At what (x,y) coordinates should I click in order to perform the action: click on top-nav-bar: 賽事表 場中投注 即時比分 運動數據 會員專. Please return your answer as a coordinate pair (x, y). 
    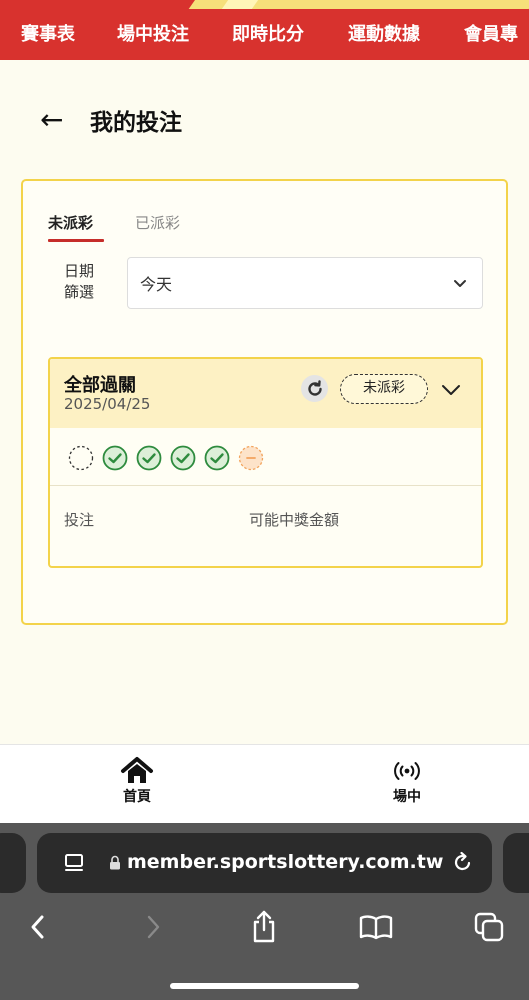
    Looking at the image, I should click on (264, 30).